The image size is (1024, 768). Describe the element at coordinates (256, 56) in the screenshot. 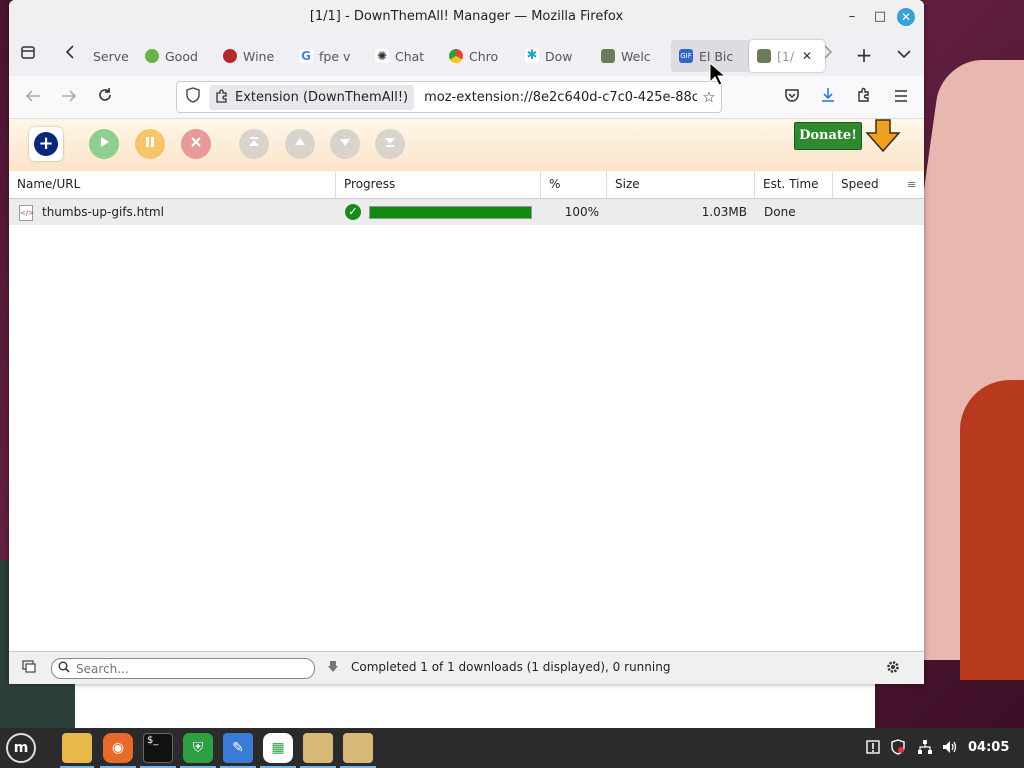

I see `tab: Wine` at that location.